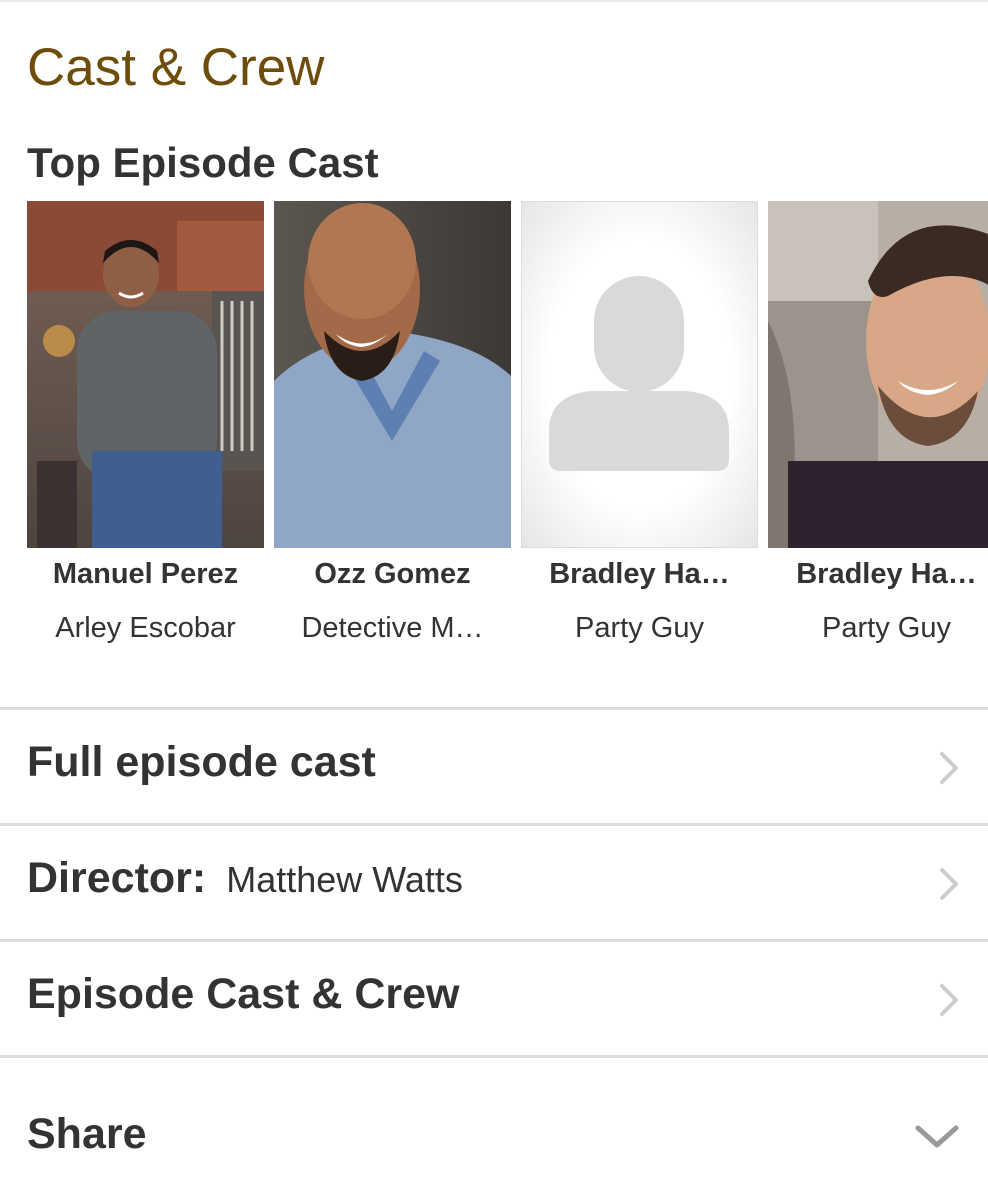 Image resolution: width=988 pixels, height=1200 pixels. I want to click on cast-name: Manuel Perez, so click(145, 574).